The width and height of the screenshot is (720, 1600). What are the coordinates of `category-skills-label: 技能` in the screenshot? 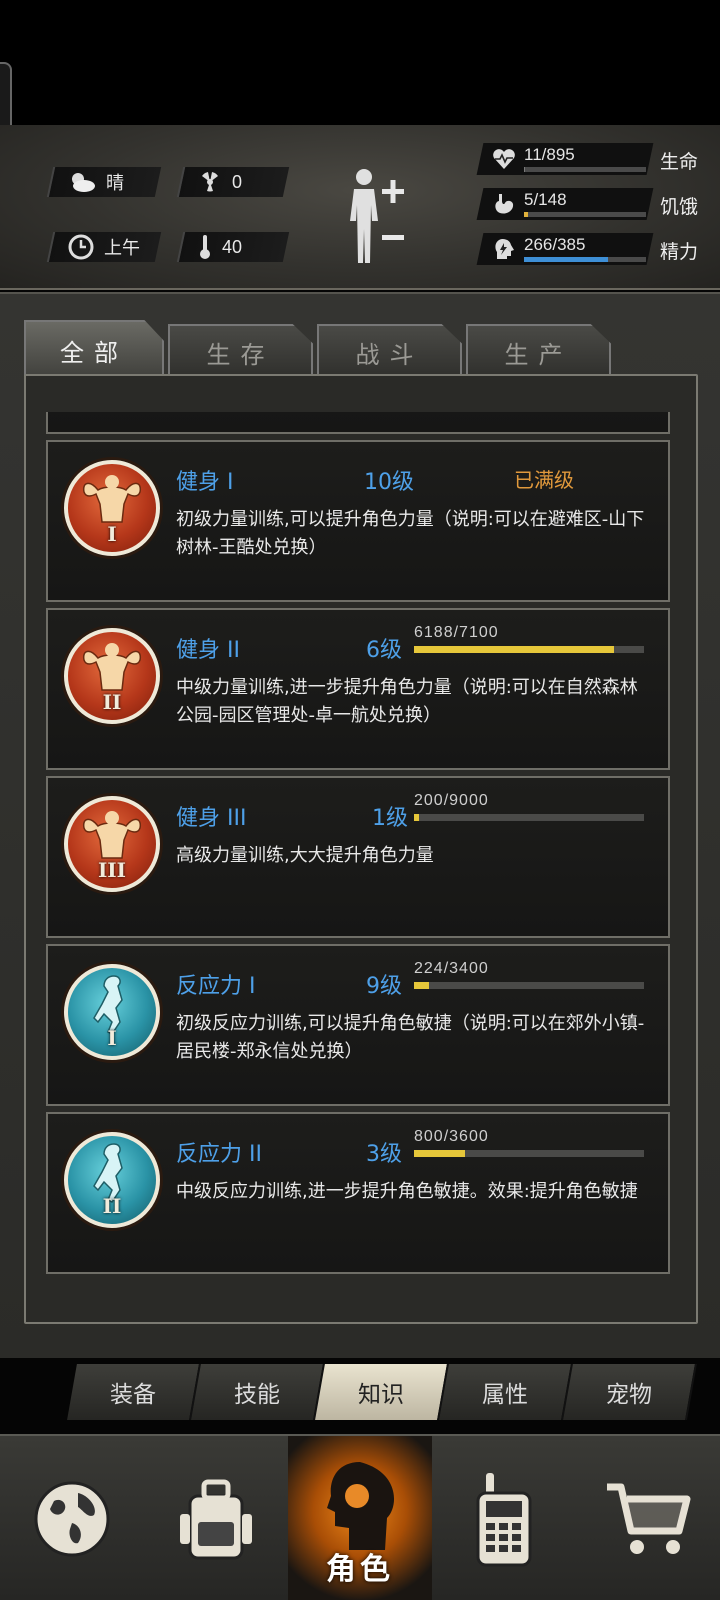 It's located at (257, 1395).